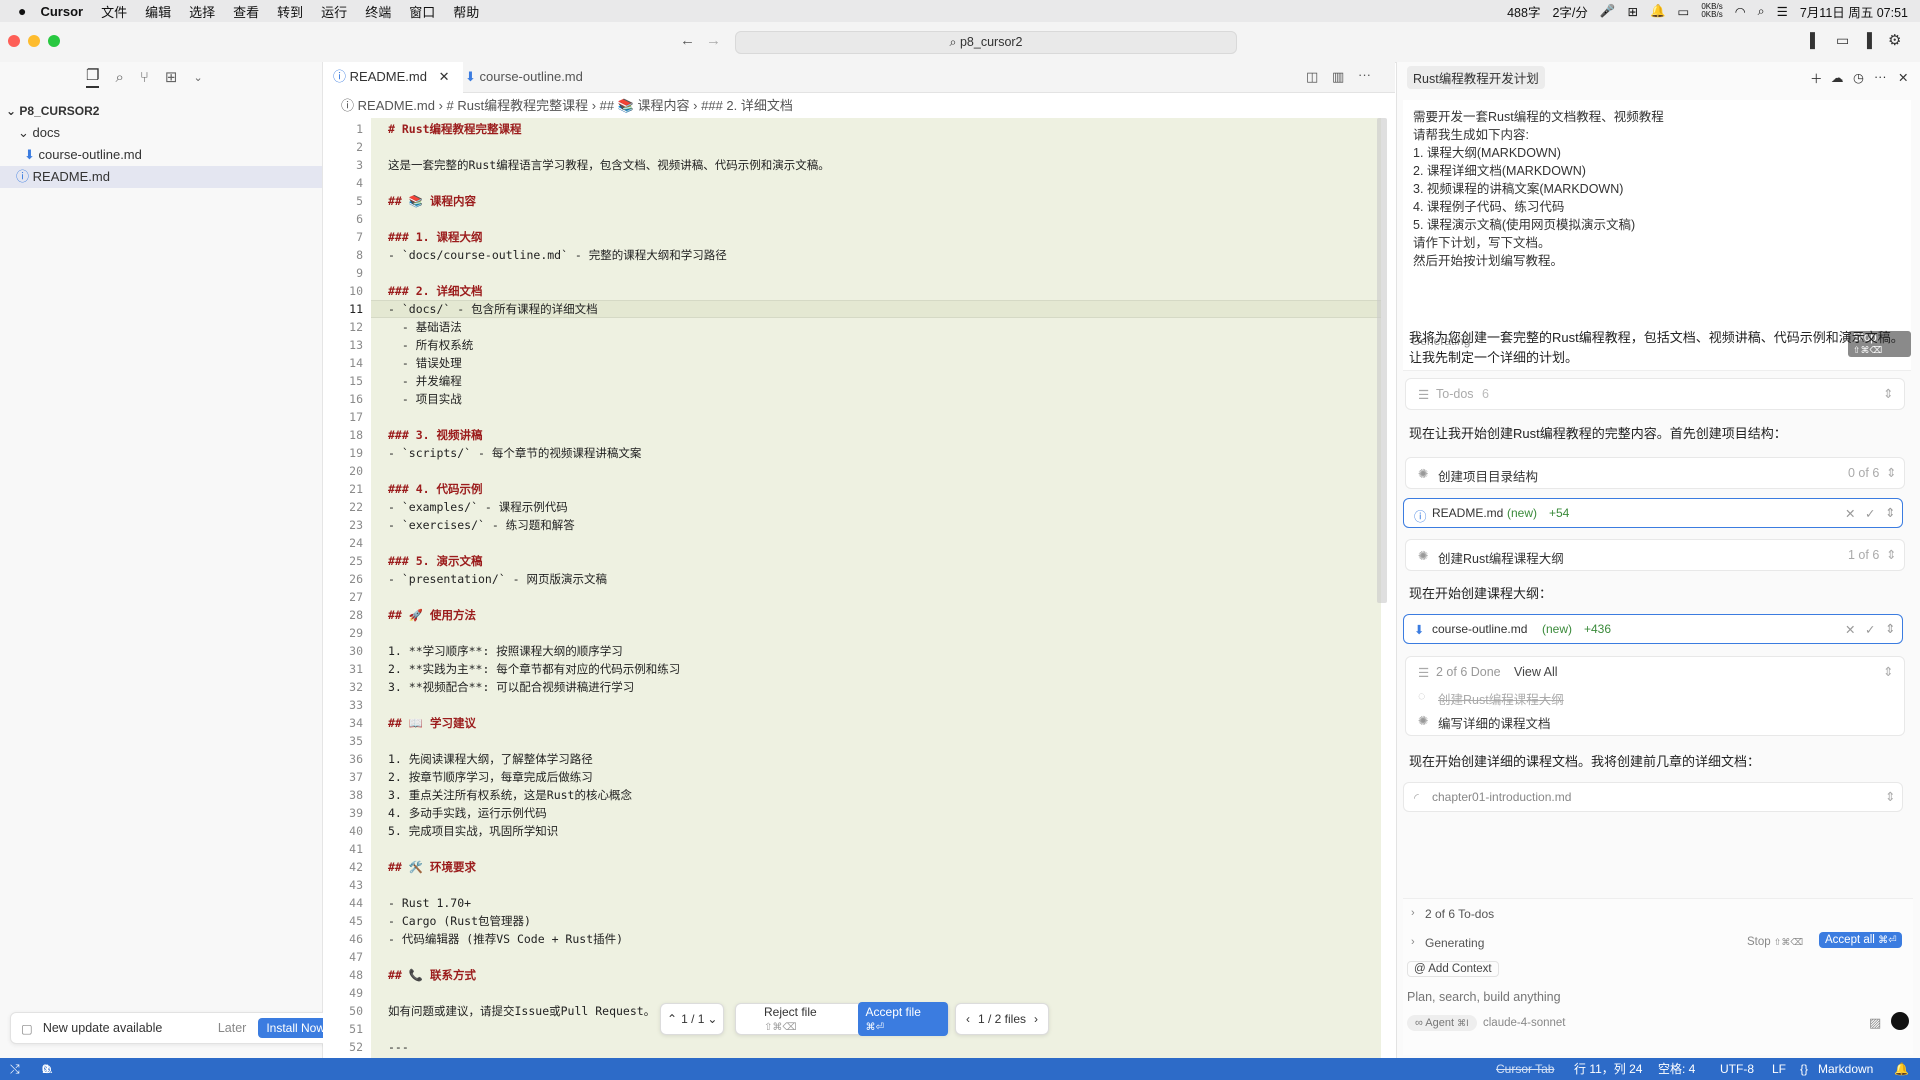  What do you see at coordinates (435, 237) in the screenshot?
I see `code-line: ### 1. 课程大纲` at bounding box center [435, 237].